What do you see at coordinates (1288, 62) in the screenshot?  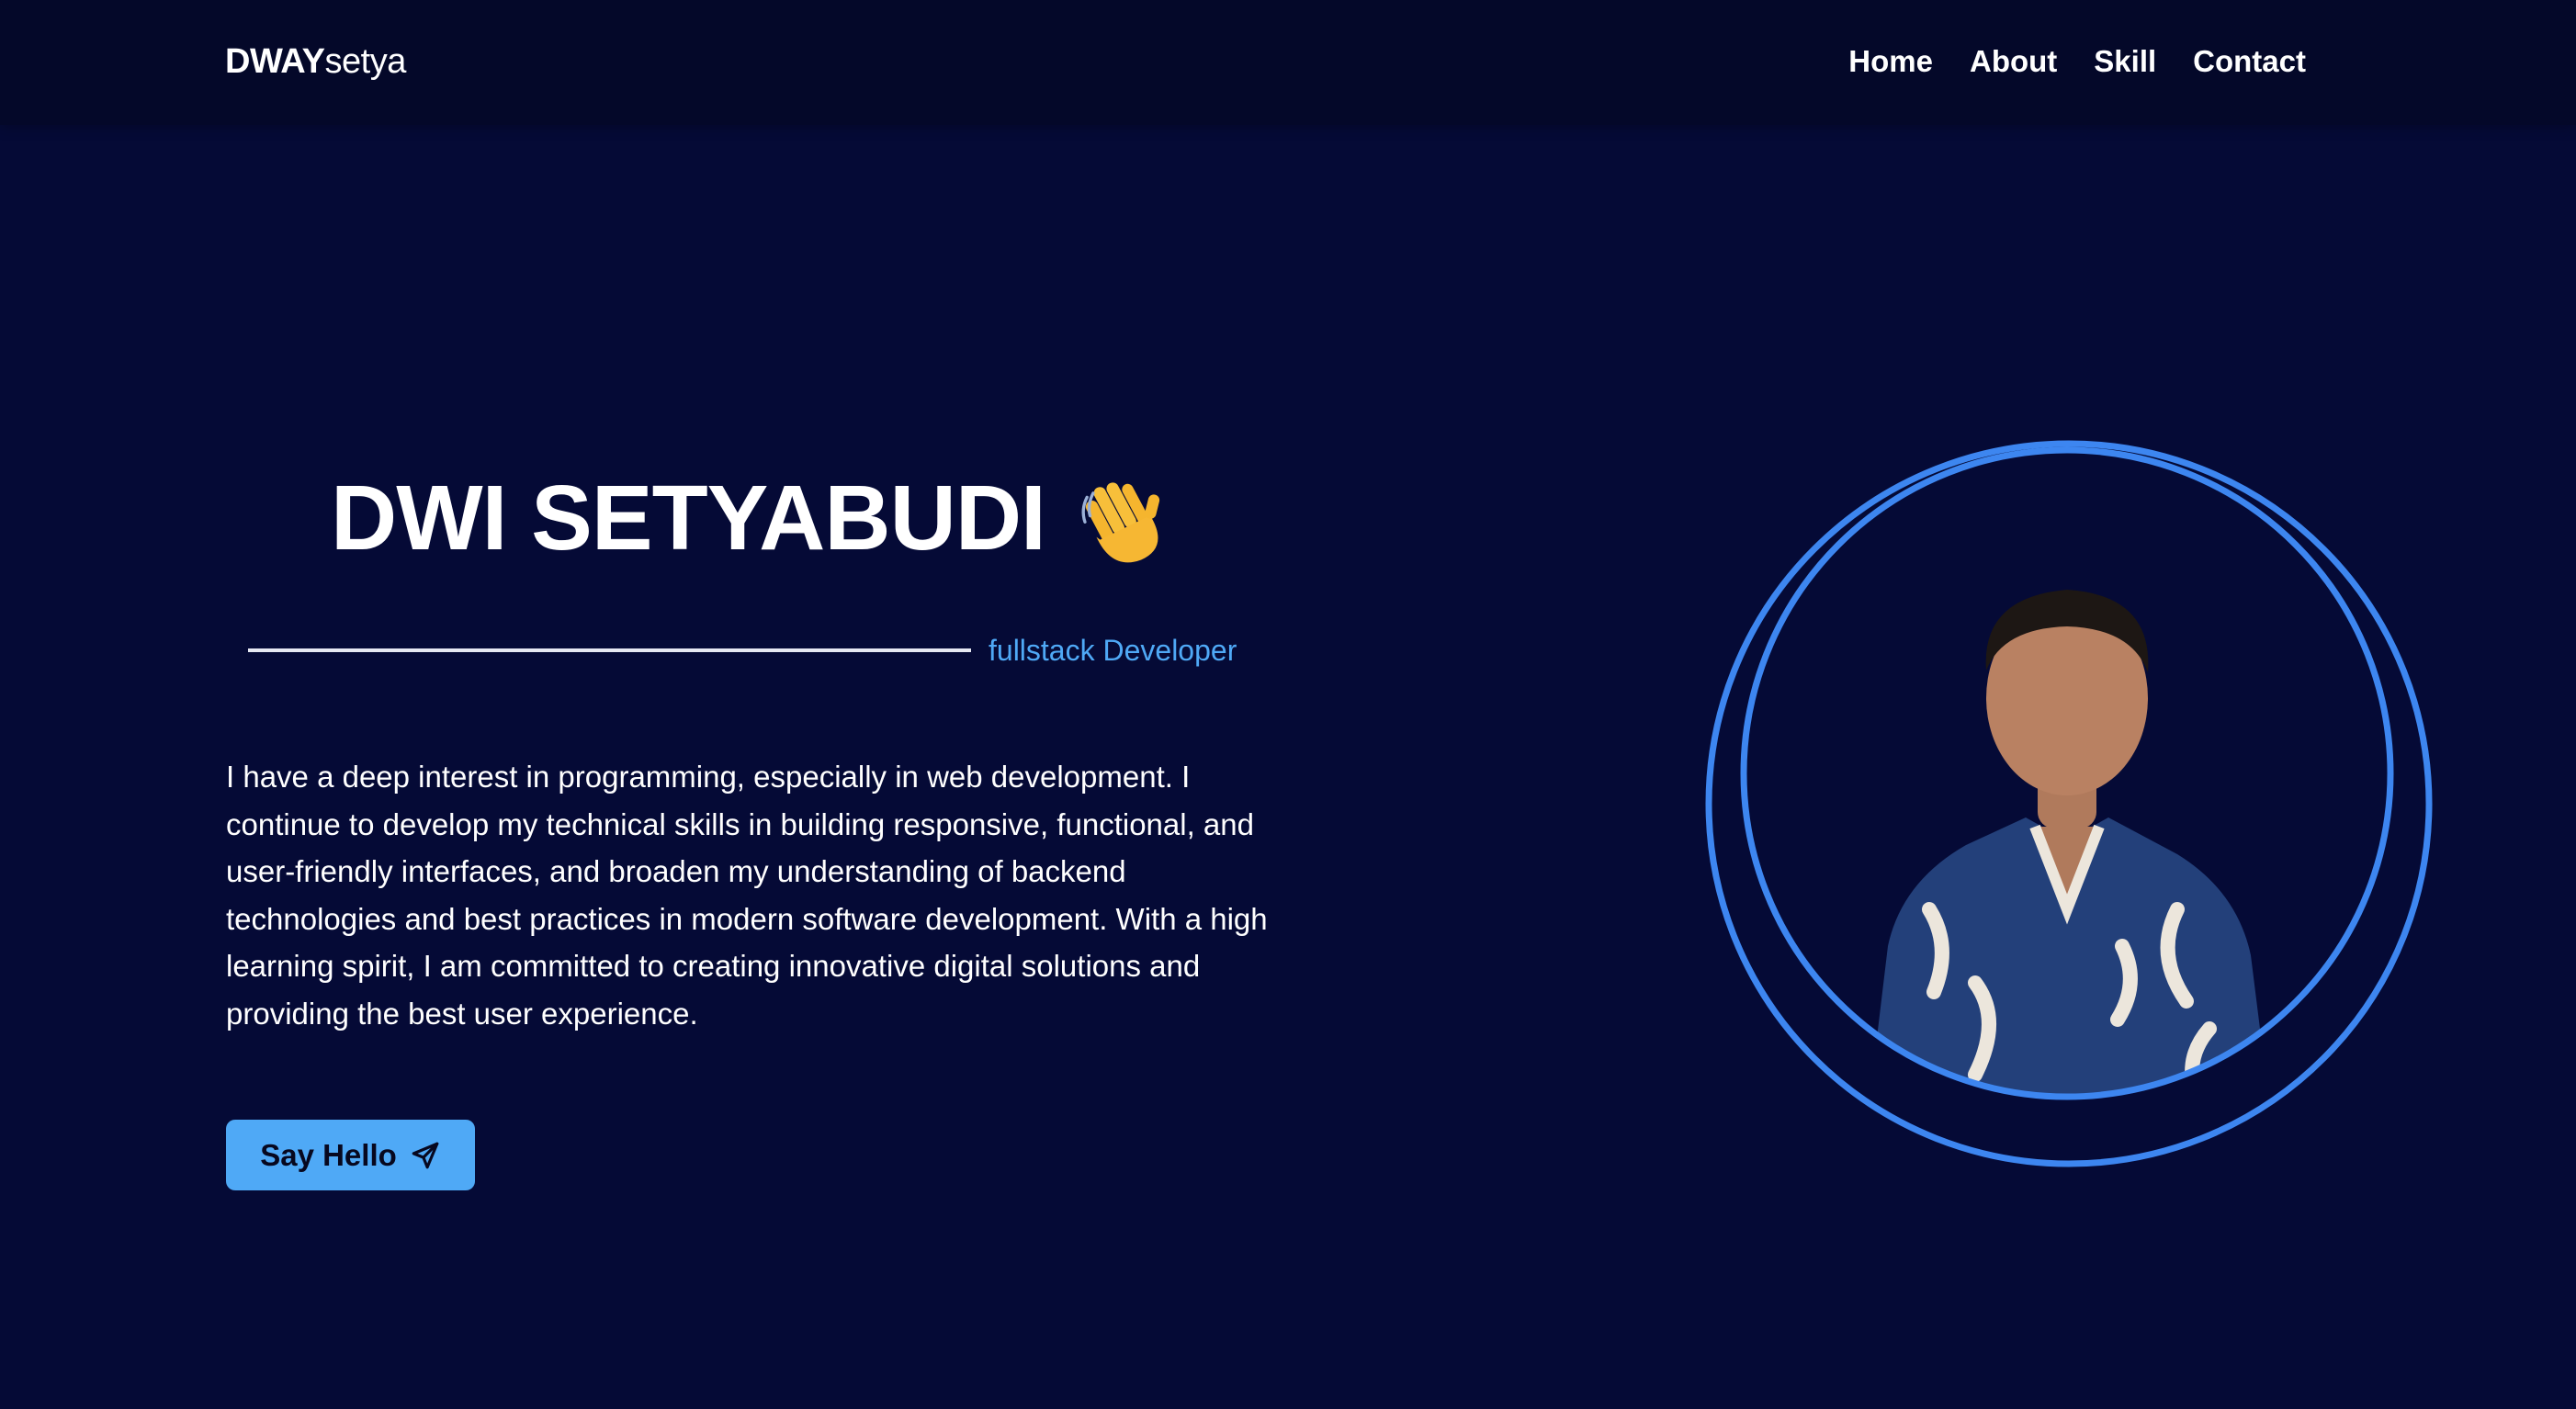 I see `navbar: DWAYsetya Home About Skill Contact` at bounding box center [1288, 62].